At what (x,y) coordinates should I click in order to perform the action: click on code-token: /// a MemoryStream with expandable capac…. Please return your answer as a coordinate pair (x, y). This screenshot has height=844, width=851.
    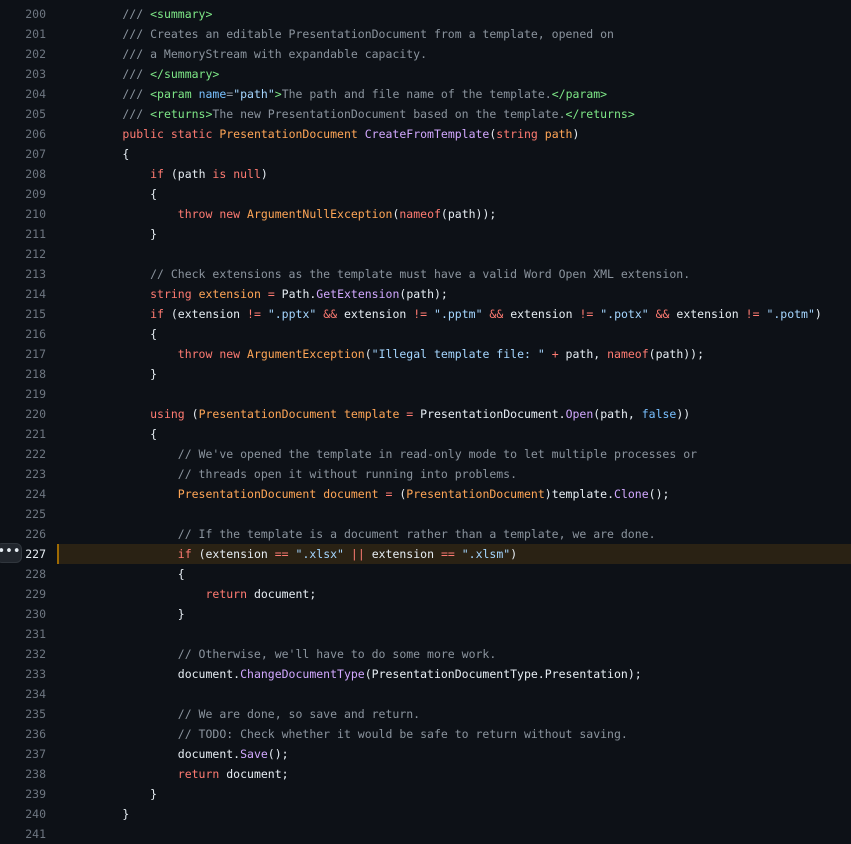
    Looking at the image, I should click on (247, 54).